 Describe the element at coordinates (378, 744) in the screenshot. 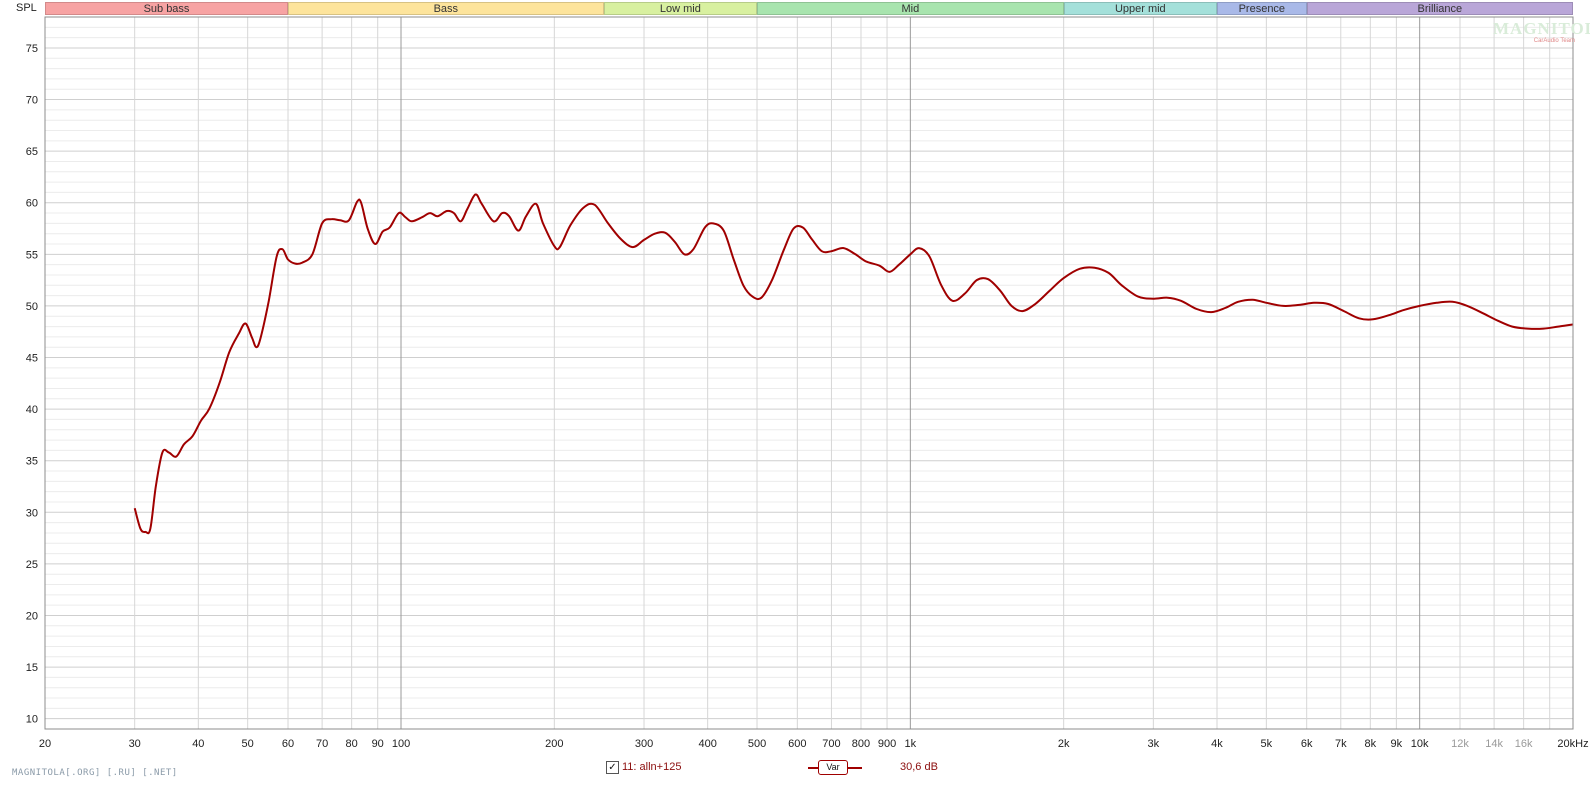

I see `x-tick-label: 90` at that location.